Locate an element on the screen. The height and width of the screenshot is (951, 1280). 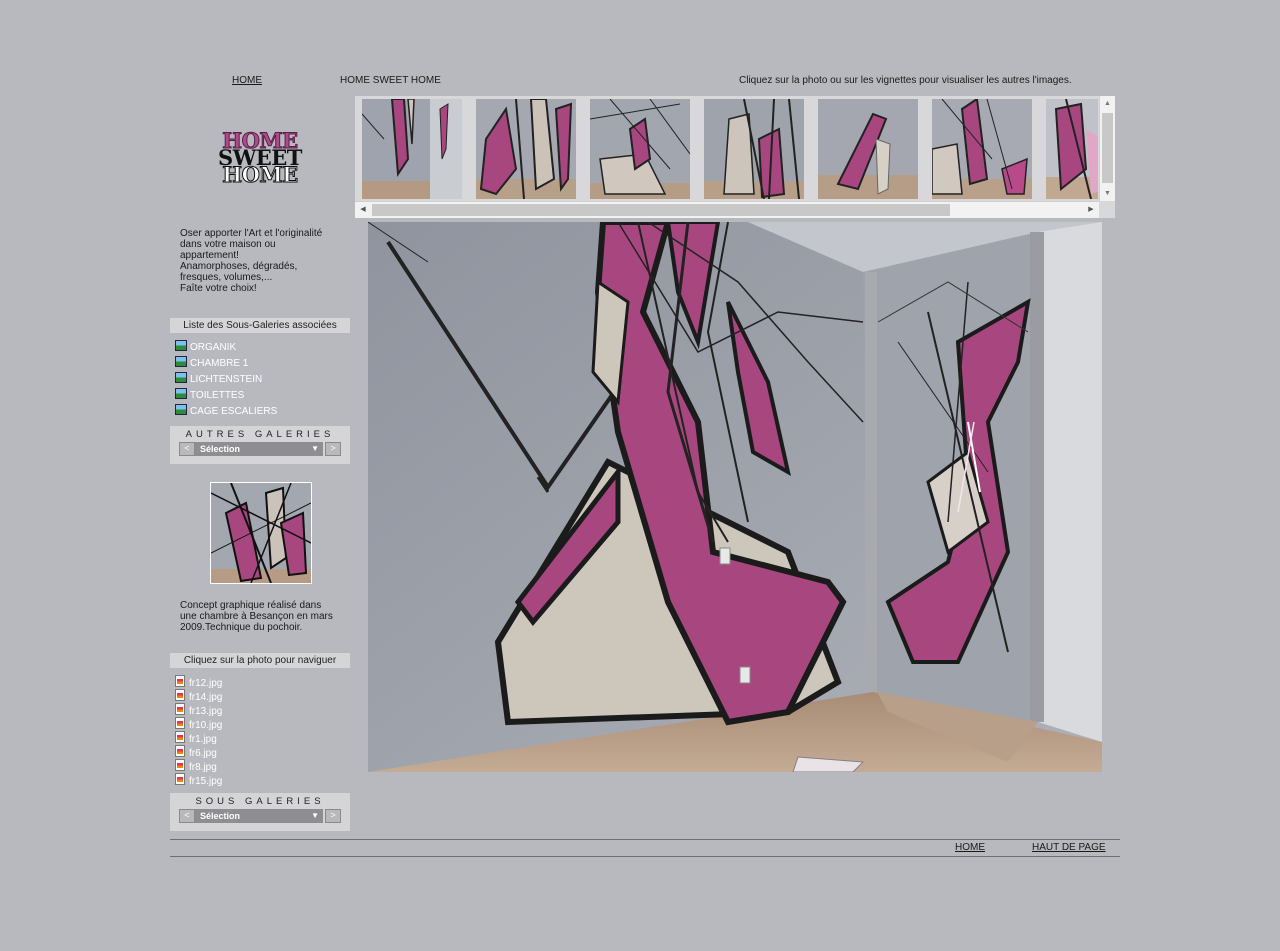
file-name: fr10.jpg is located at coordinates (206, 725).